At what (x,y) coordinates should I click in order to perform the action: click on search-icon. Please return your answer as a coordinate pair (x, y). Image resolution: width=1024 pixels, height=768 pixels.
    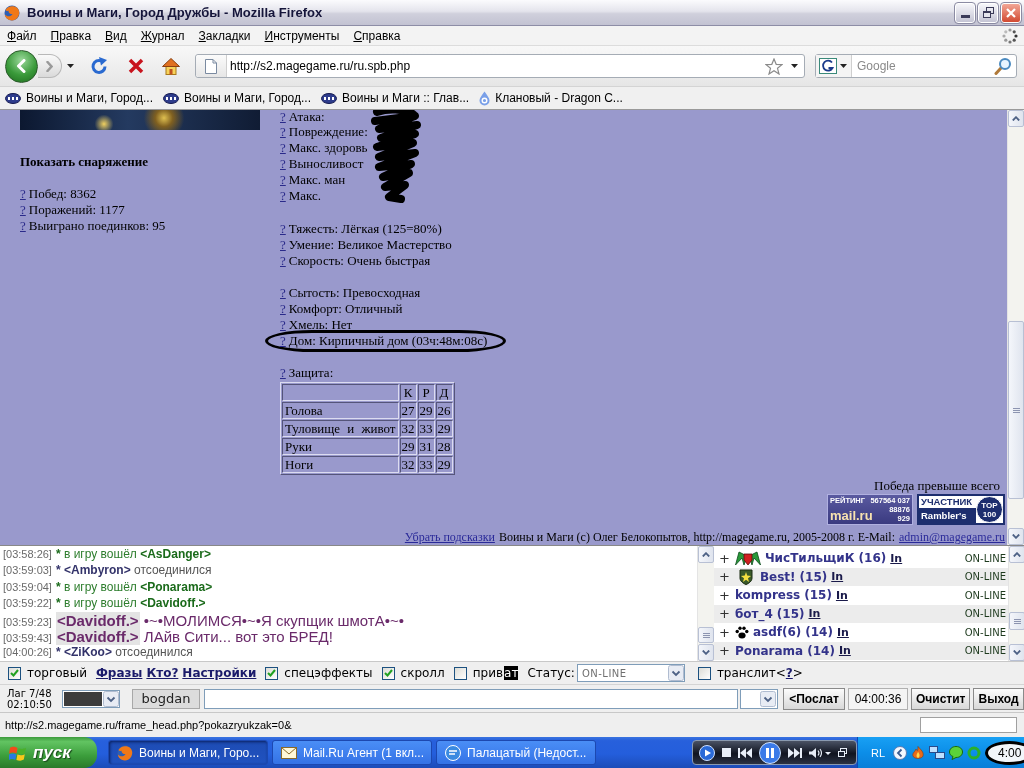
    Looking at the image, I should click on (1003, 66).